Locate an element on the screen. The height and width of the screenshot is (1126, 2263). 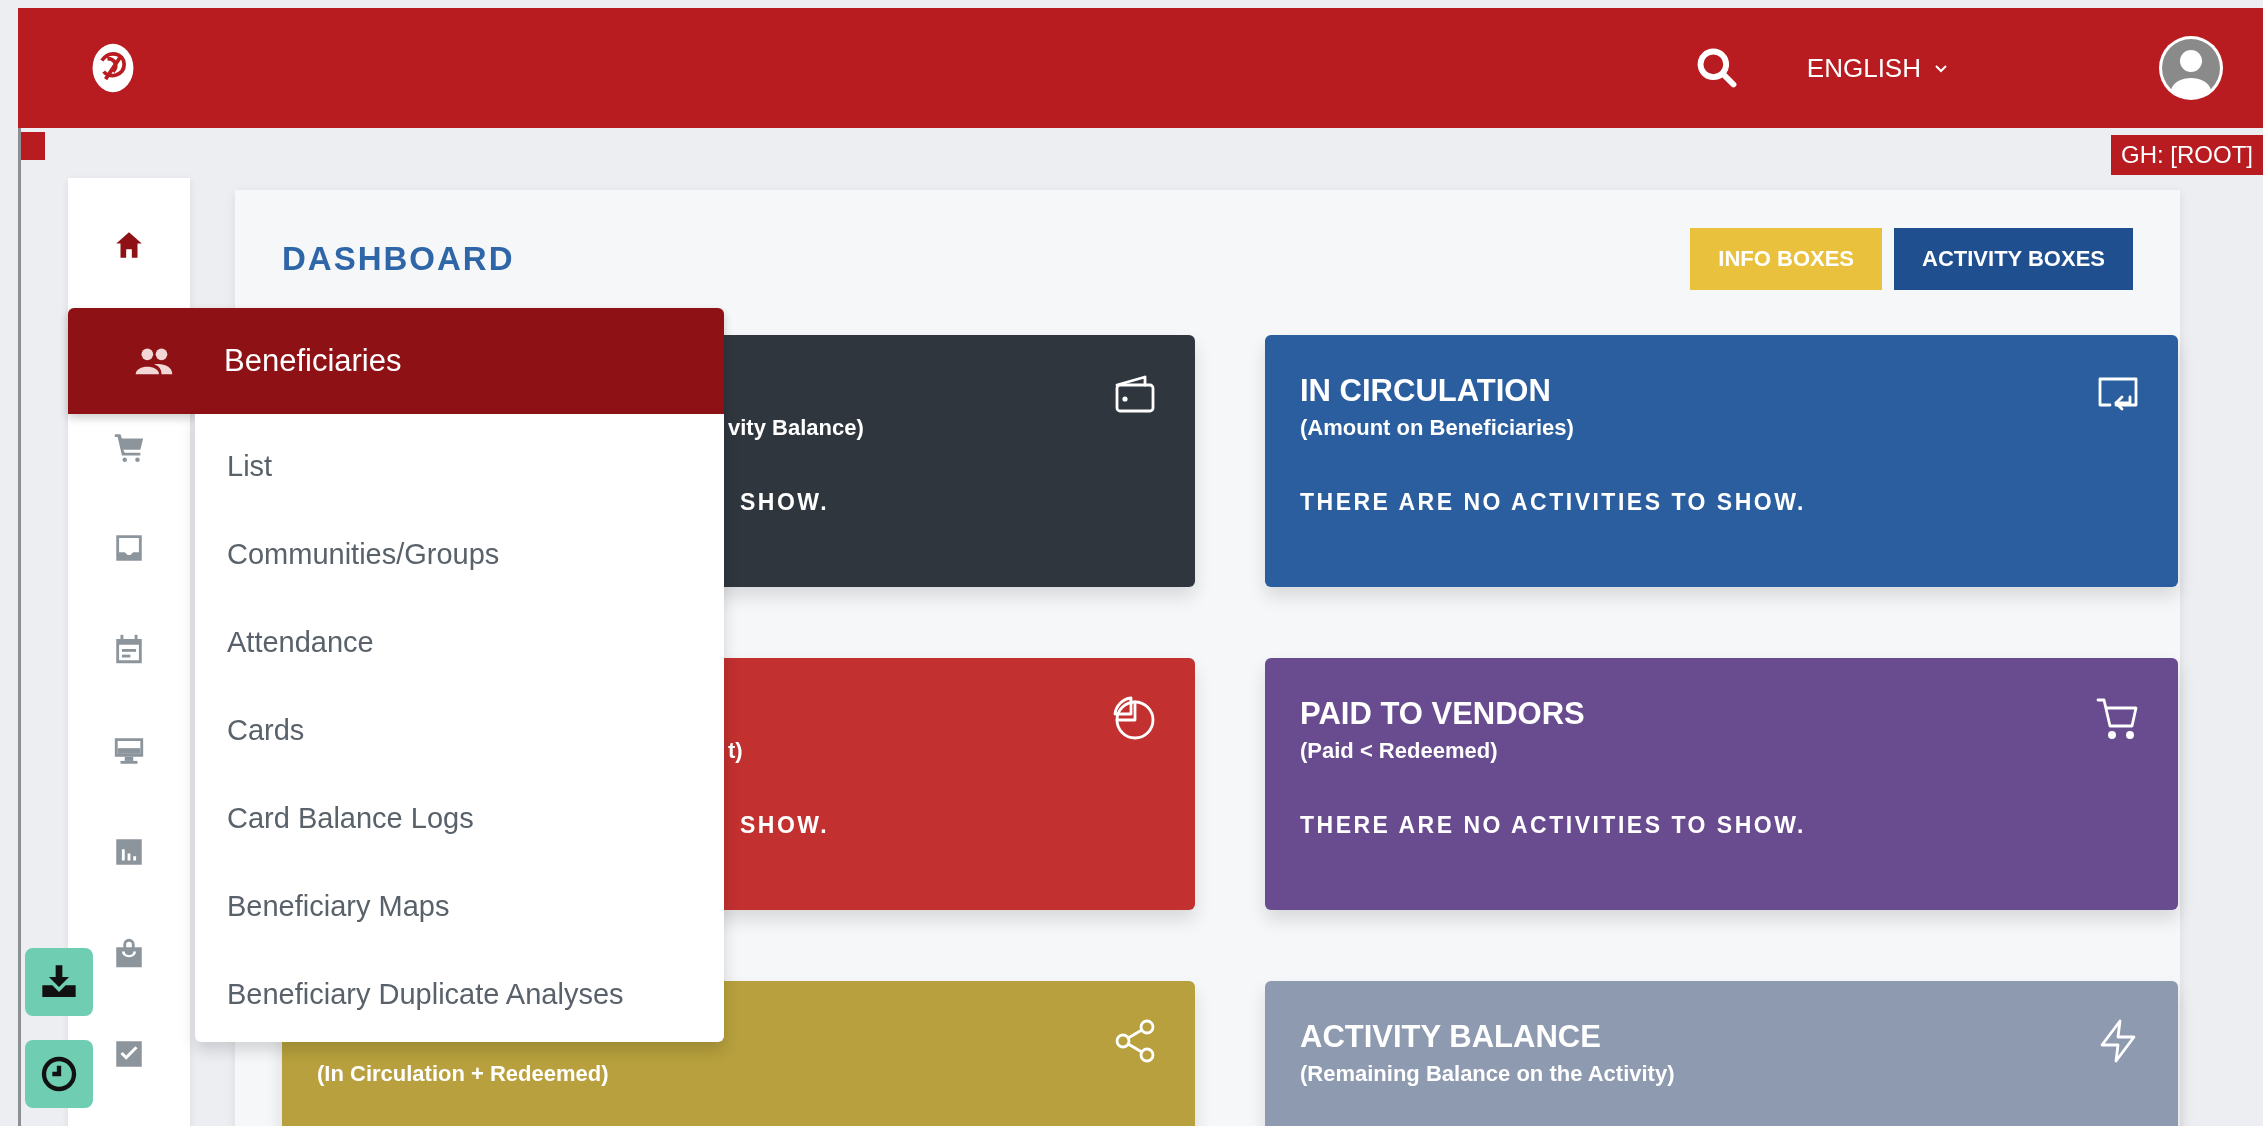
card-subtitle: vity Balance) is located at coordinates (796, 428).